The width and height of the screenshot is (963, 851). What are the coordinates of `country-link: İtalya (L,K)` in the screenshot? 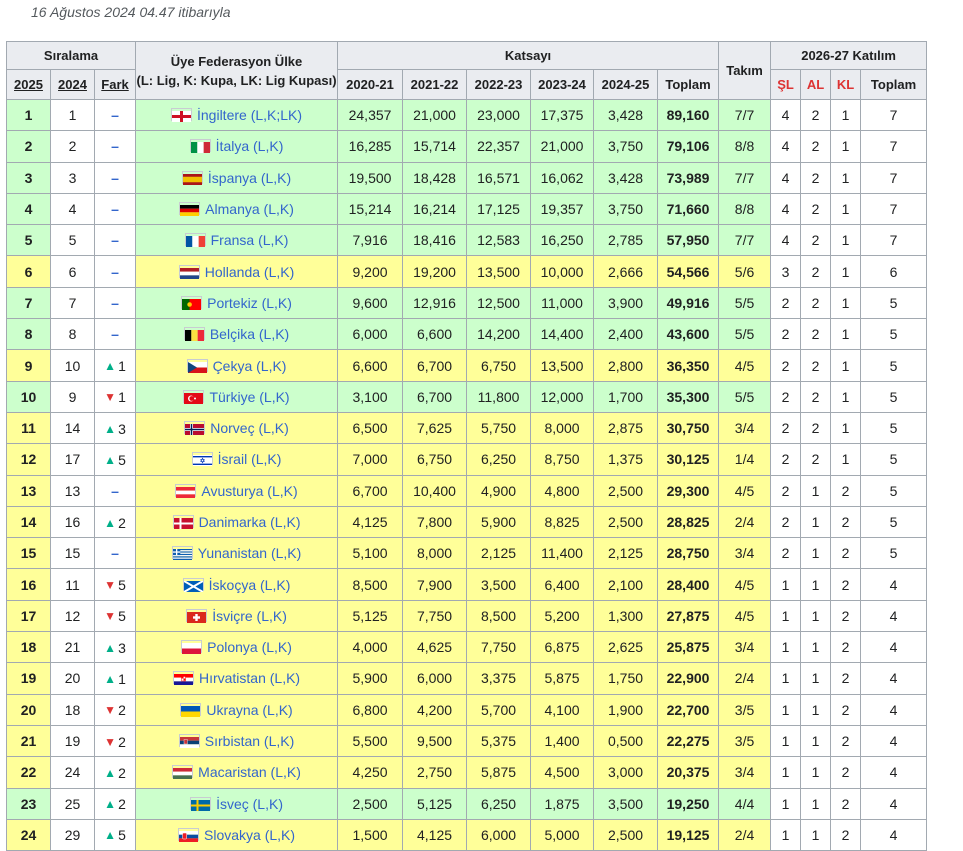 It's located at (250, 146).